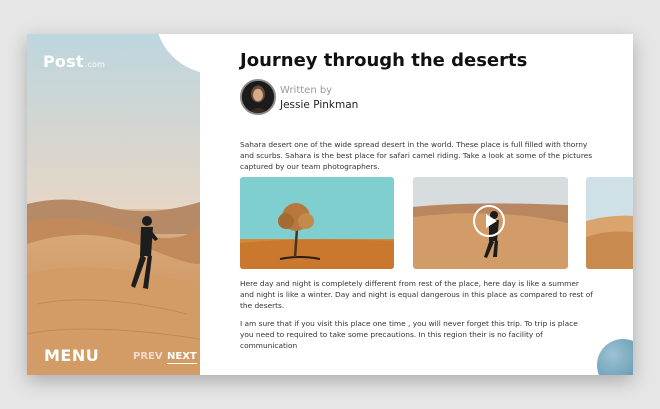 The height and width of the screenshot is (409, 660). I want to click on next-button: NEXT, so click(182, 357).